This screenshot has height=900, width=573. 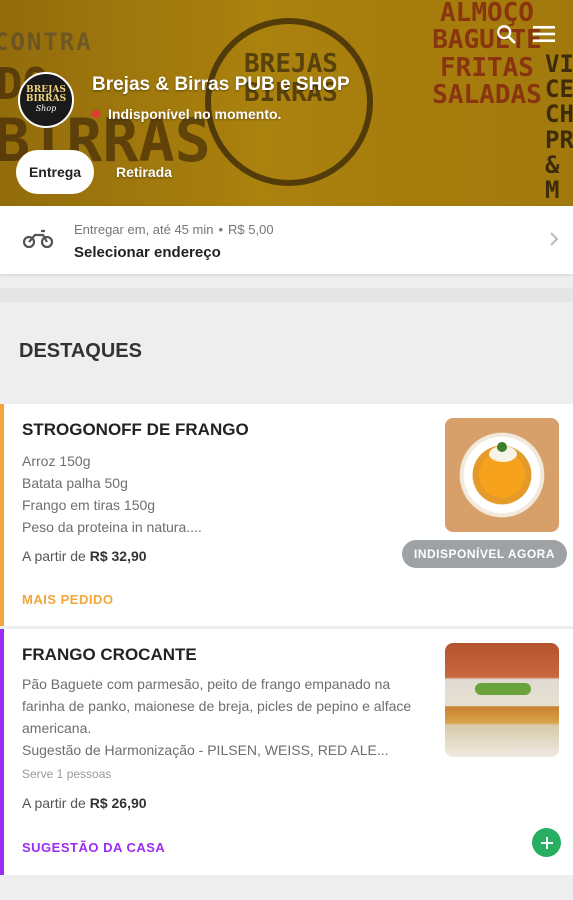 I want to click on menu-icon, so click(x=544, y=34).